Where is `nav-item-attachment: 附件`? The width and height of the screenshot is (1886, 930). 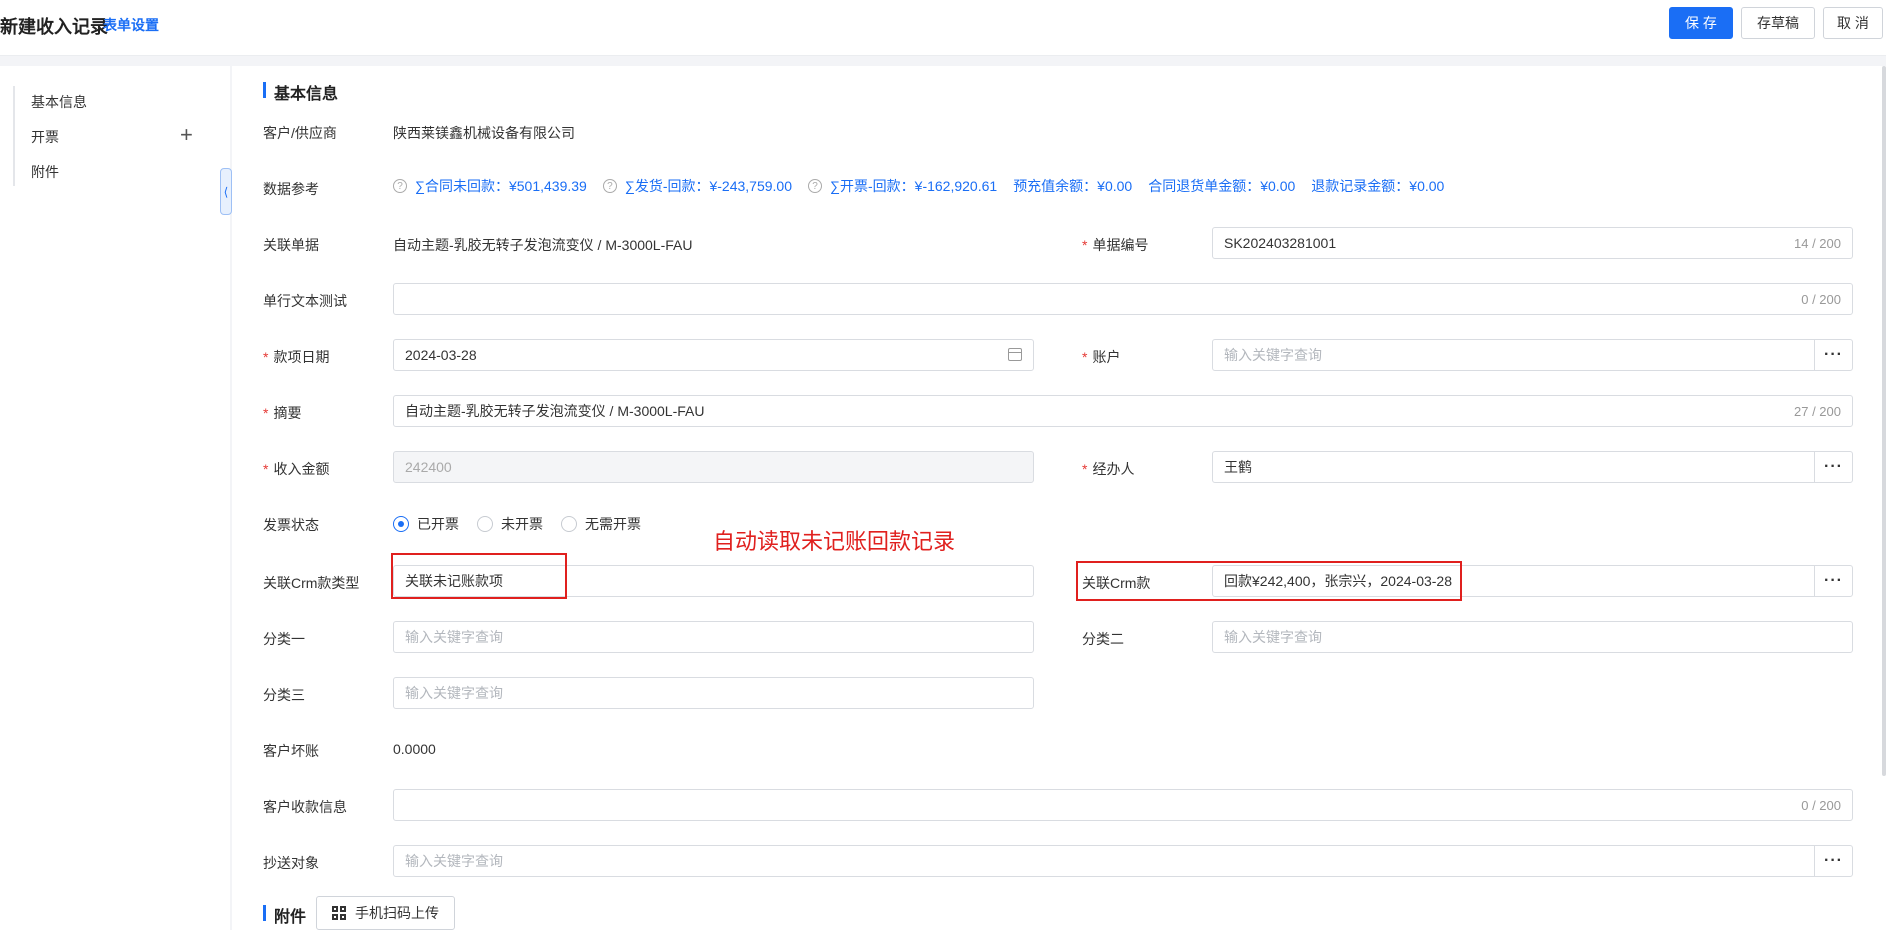
nav-item-attachment: 附件 is located at coordinates (45, 172).